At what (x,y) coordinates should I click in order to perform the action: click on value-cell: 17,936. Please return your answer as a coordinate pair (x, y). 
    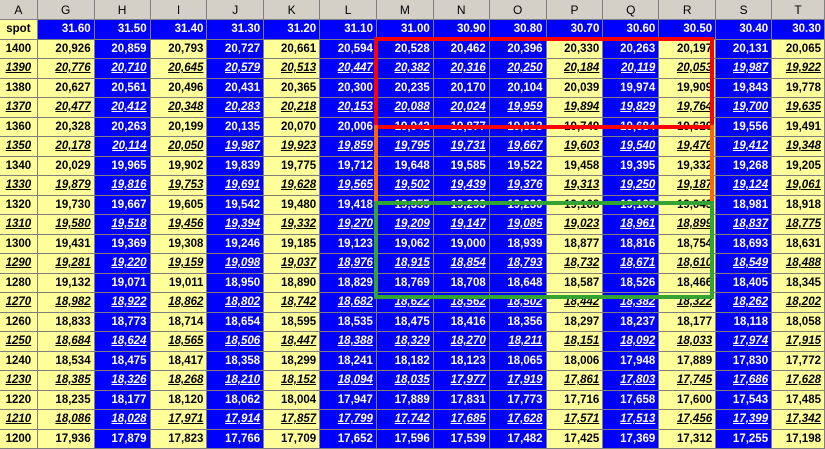
    Looking at the image, I should click on (66, 439).